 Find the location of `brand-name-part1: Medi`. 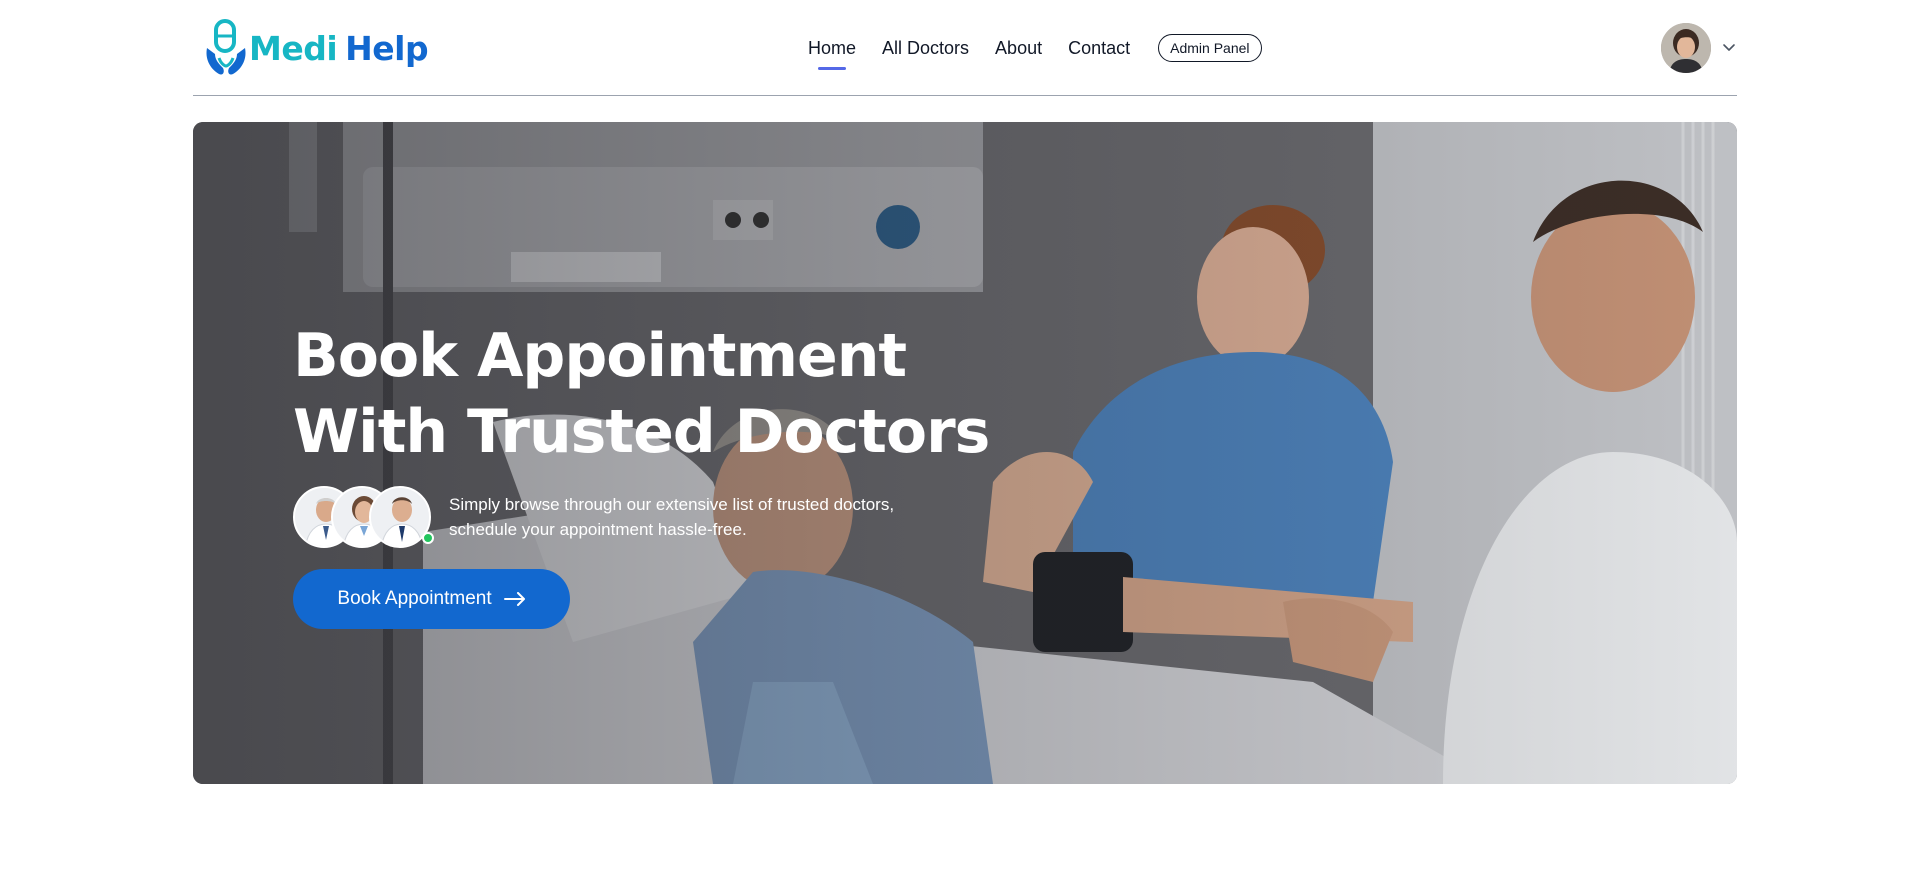

brand-name-part1: Medi is located at coordinates (293, 48).